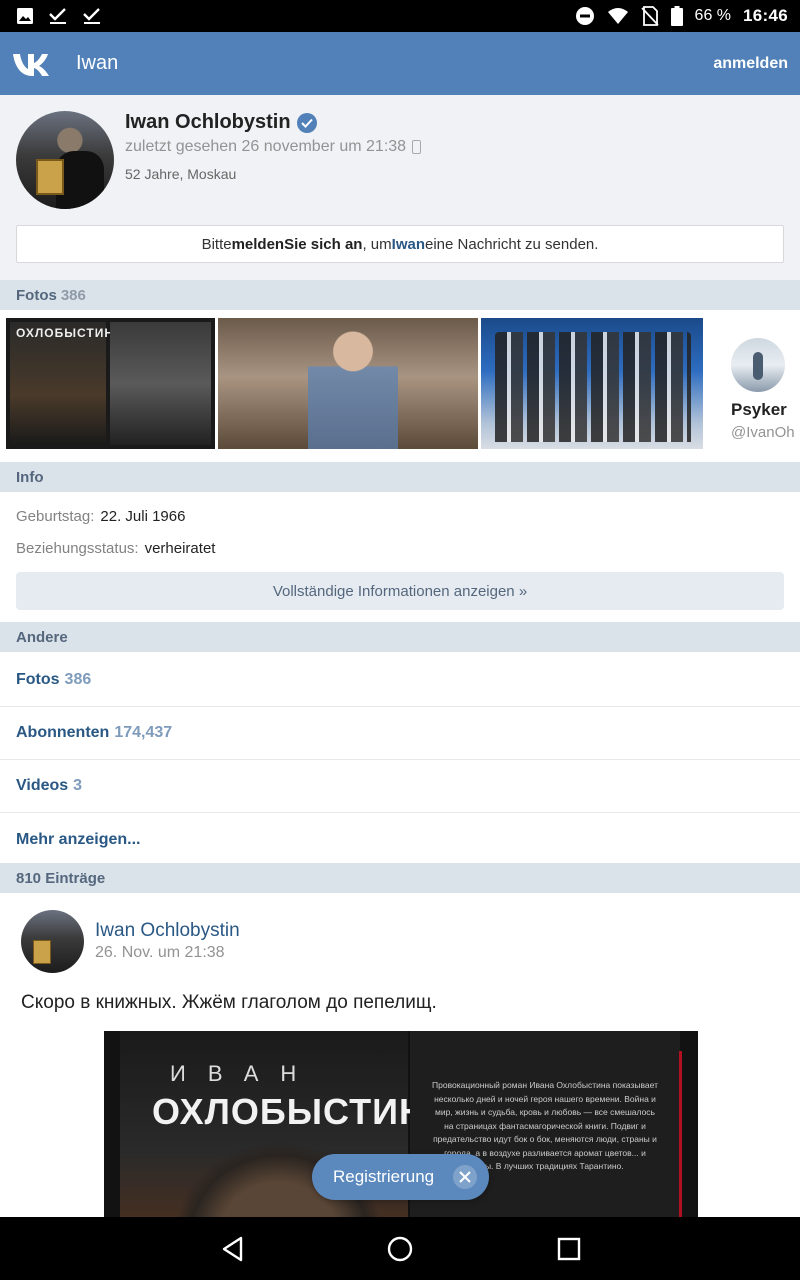  I want to click on section-title: Andere, so click(42, 637).